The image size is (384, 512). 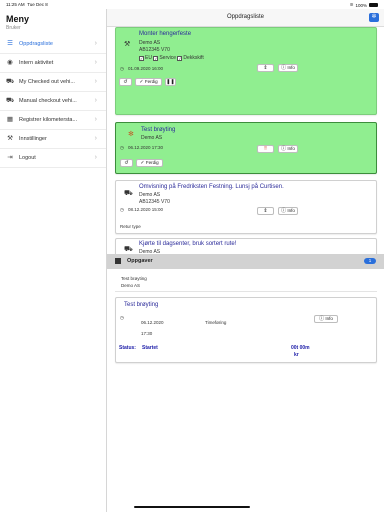 What do you see at coordinates (361, 5) in the screenshot?
I see `battery-label: 100%` at bounding box center [361, 5].